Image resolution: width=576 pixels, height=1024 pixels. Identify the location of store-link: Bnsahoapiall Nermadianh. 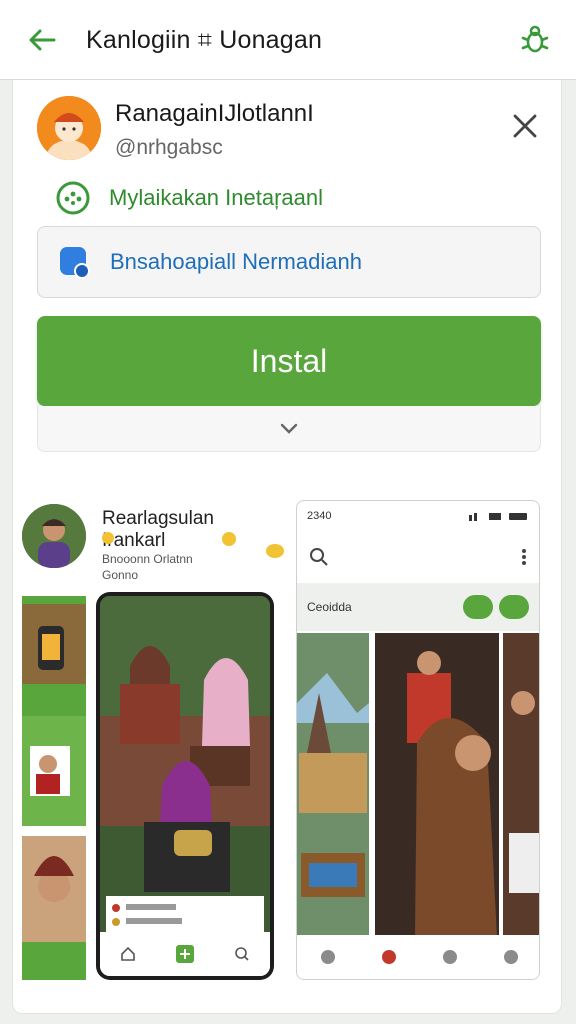
(289, 262).